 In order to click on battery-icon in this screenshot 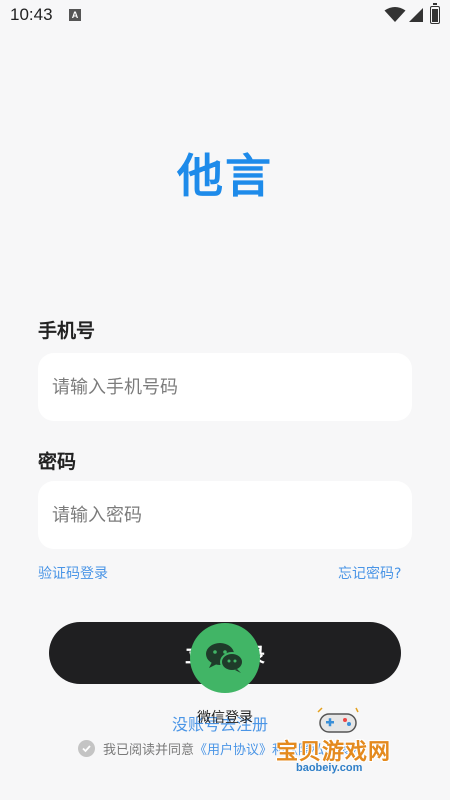, I will do `click(435, 13)`.